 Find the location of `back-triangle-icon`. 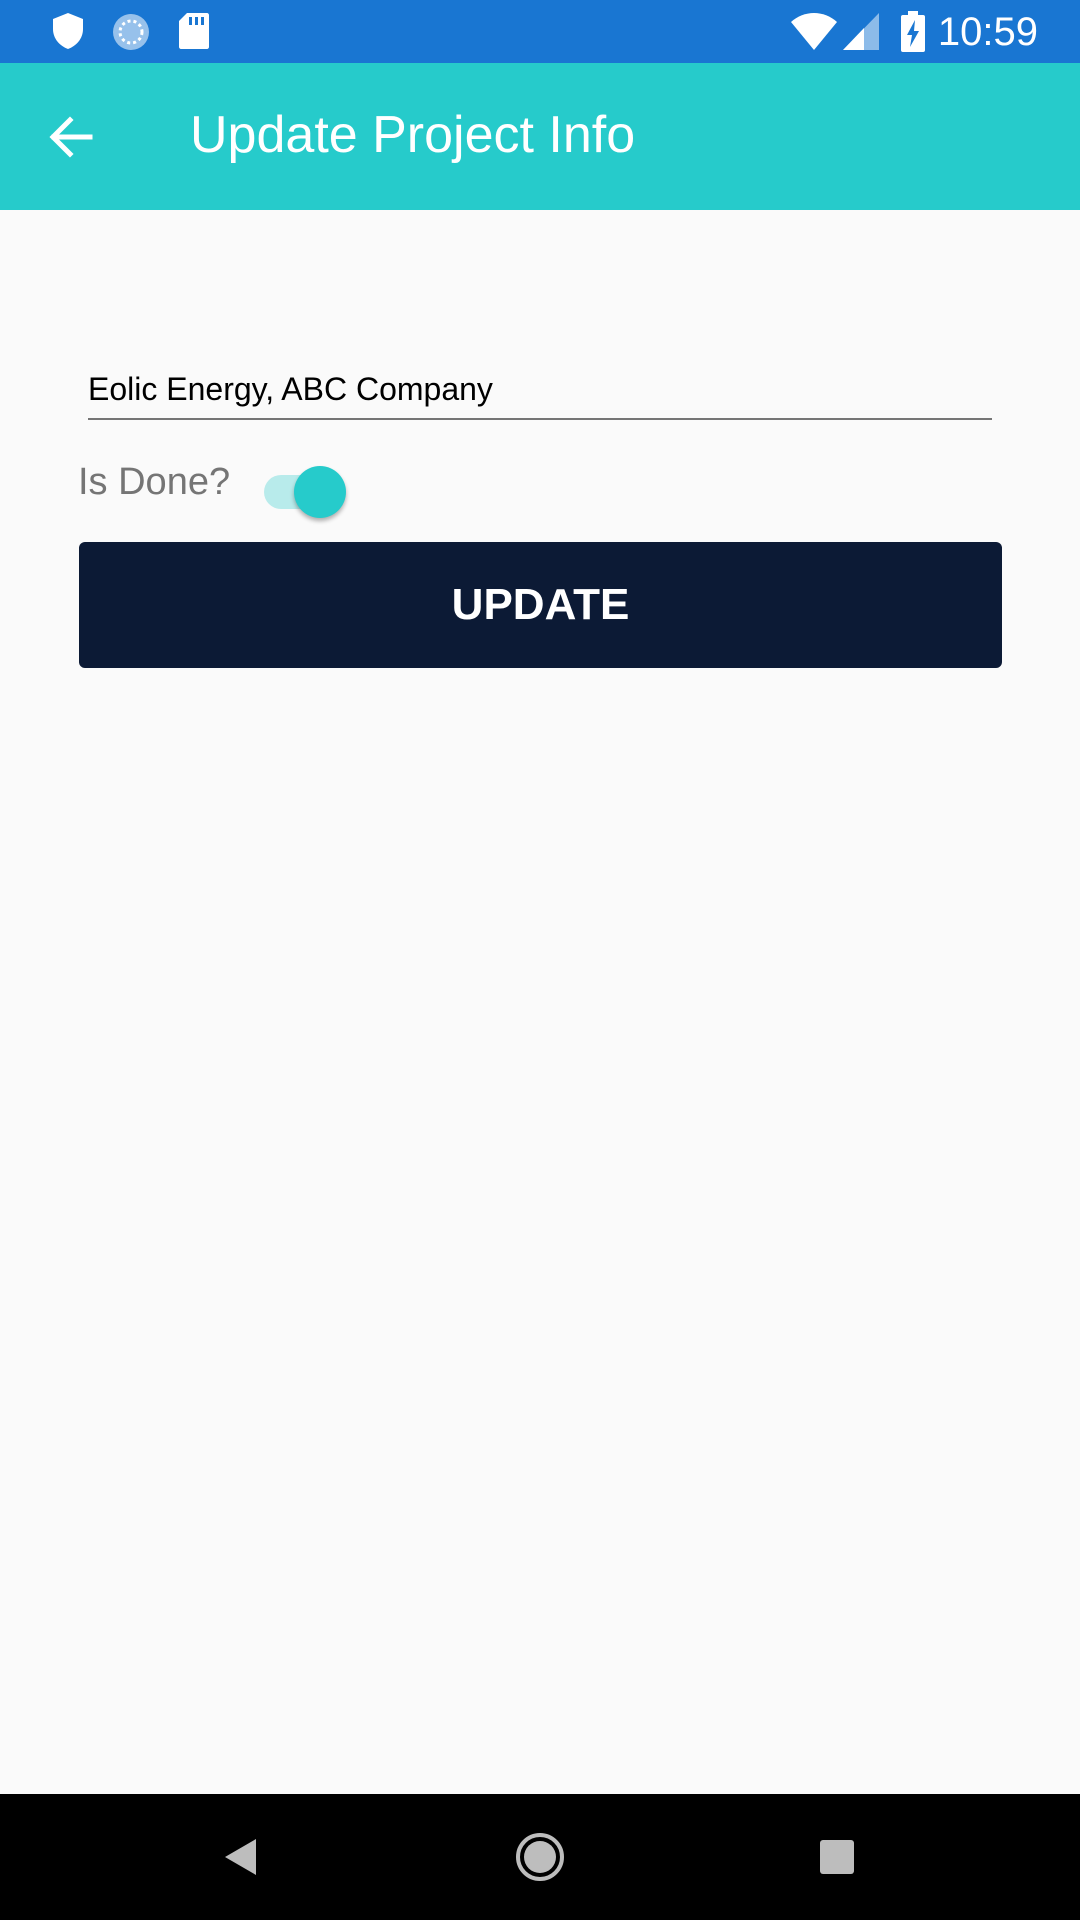

back-triangle-icon is located at coordinates (240, 1857).